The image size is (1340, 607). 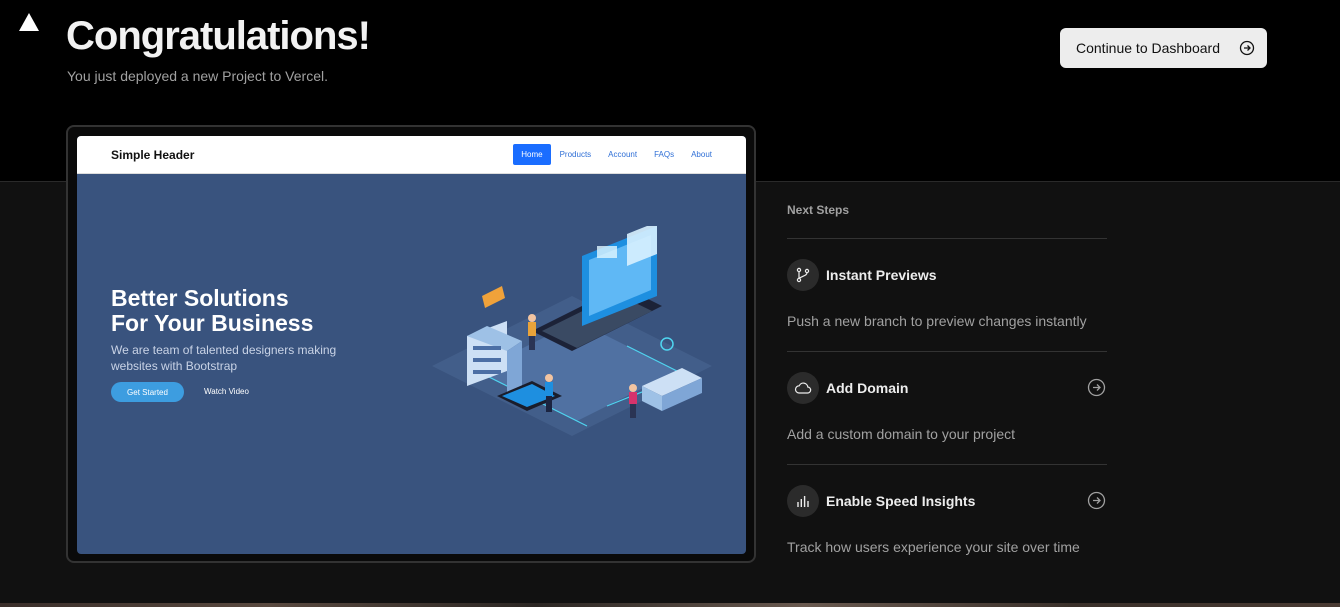 What do you see at coordinates (1148, 48) in the screenshot?
I see `dashboard-button-label: Continue to Dashboard` at bounding box center [1148, 48].